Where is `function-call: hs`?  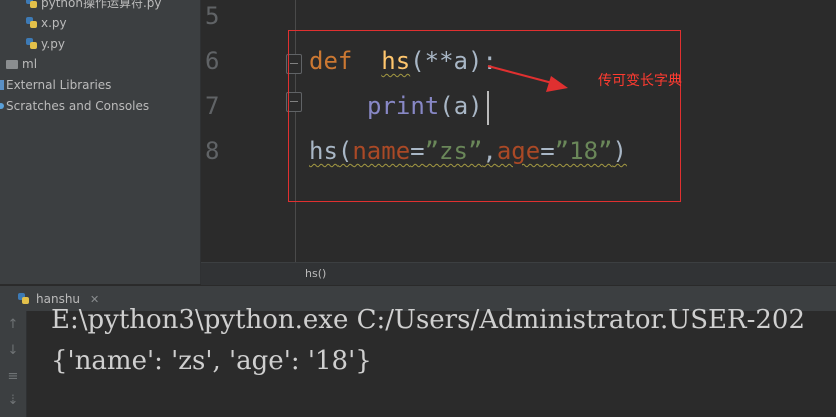
function-call: hs is located at coordinates (323, 151).